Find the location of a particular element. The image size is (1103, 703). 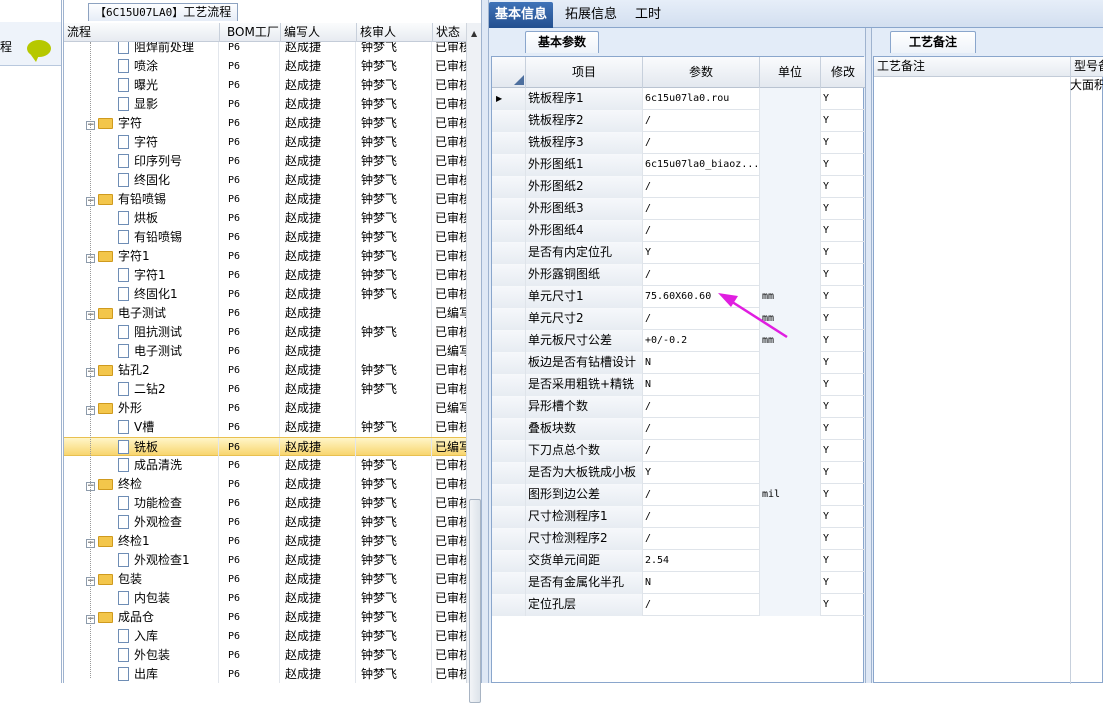

tree-row: 外观检查 P6 赵成捷 钟梦飞 已审核 is located at coordinates (265, 522).